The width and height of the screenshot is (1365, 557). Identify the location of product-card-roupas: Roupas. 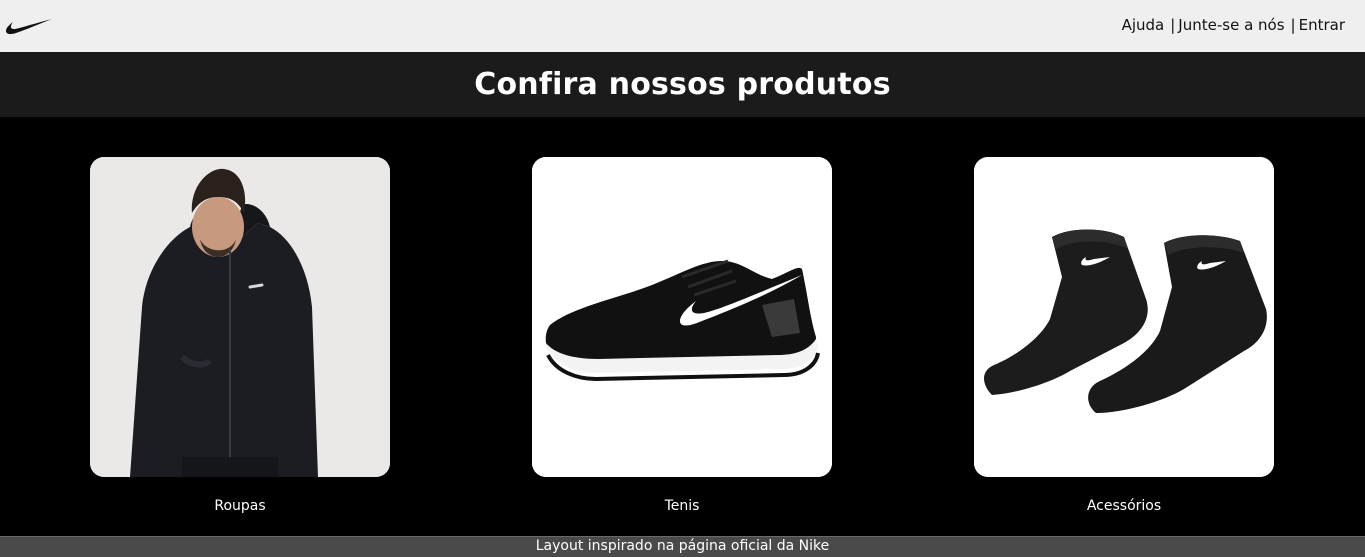
(240, 335).